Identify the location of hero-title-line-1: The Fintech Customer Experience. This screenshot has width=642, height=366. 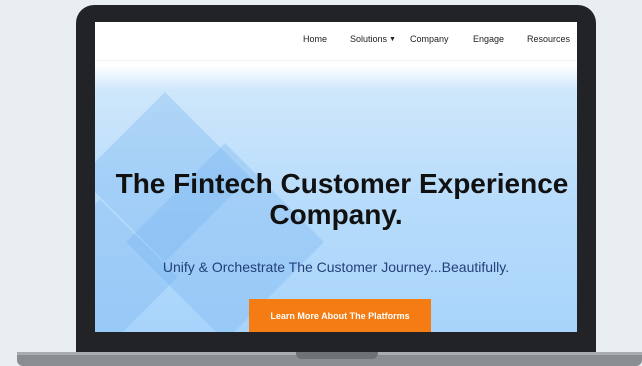
(342, 183).